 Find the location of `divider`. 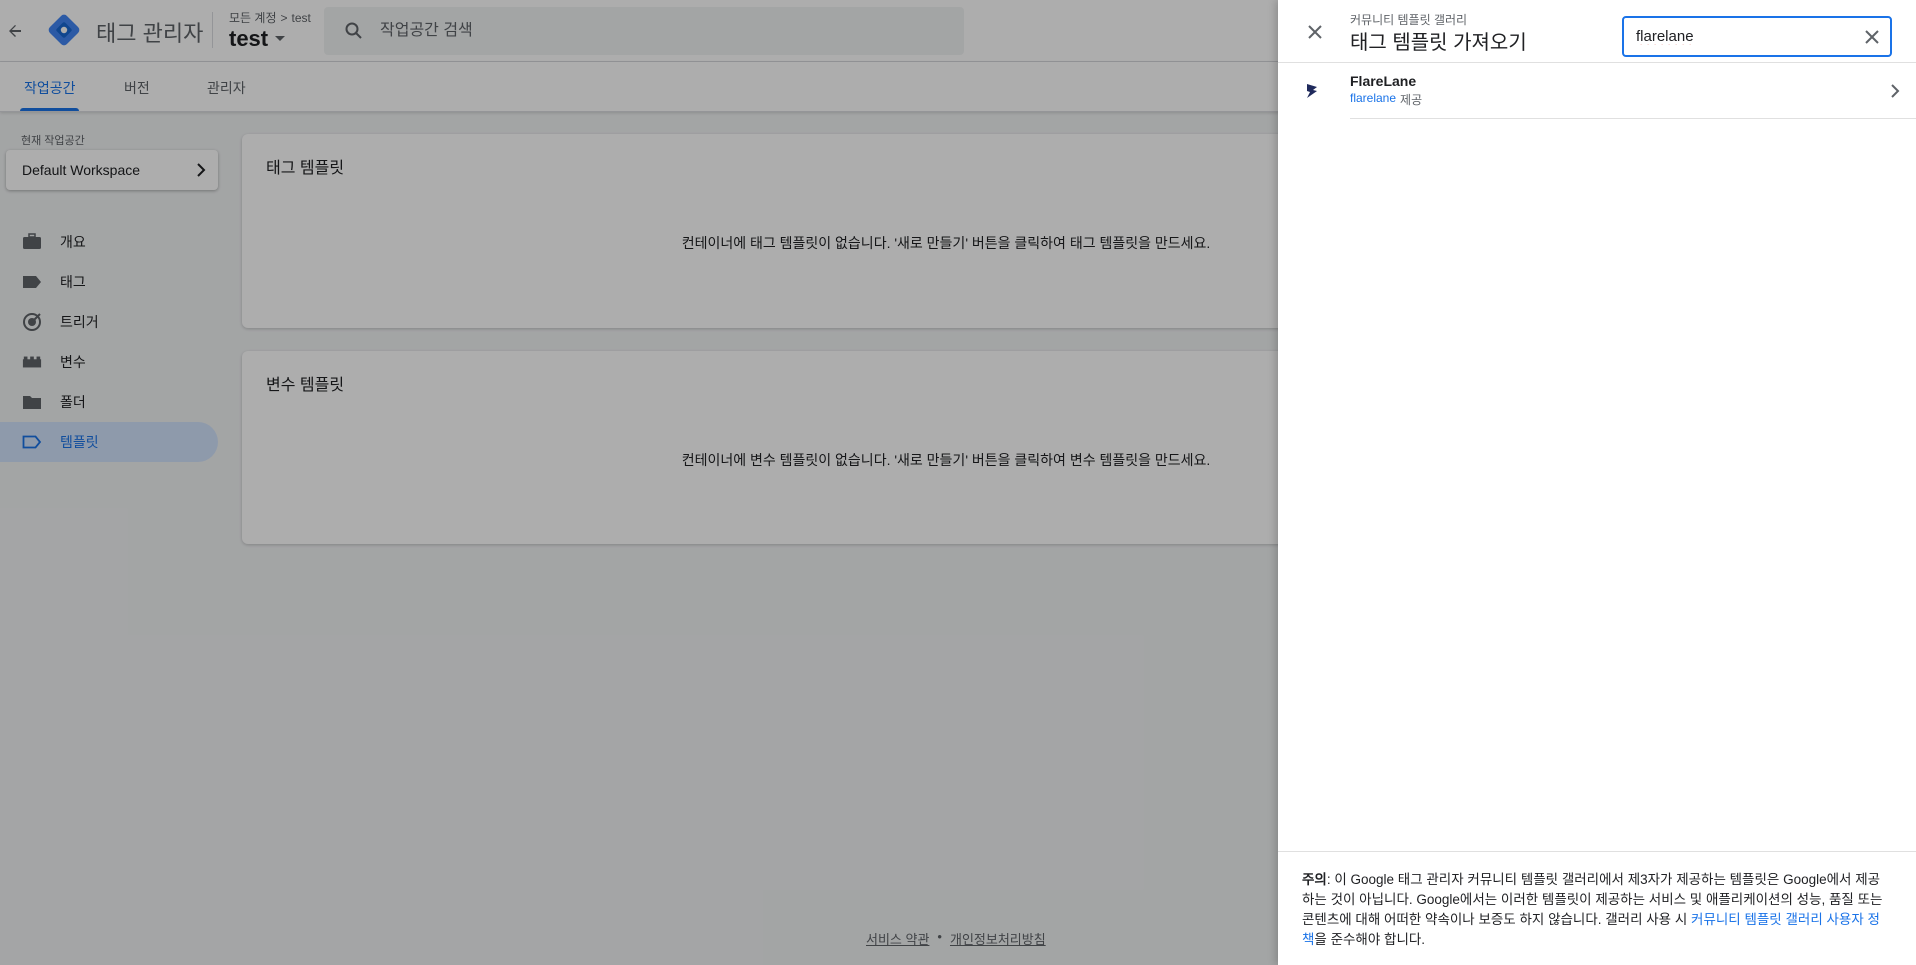

divider is located at coordinates (1633, 118).